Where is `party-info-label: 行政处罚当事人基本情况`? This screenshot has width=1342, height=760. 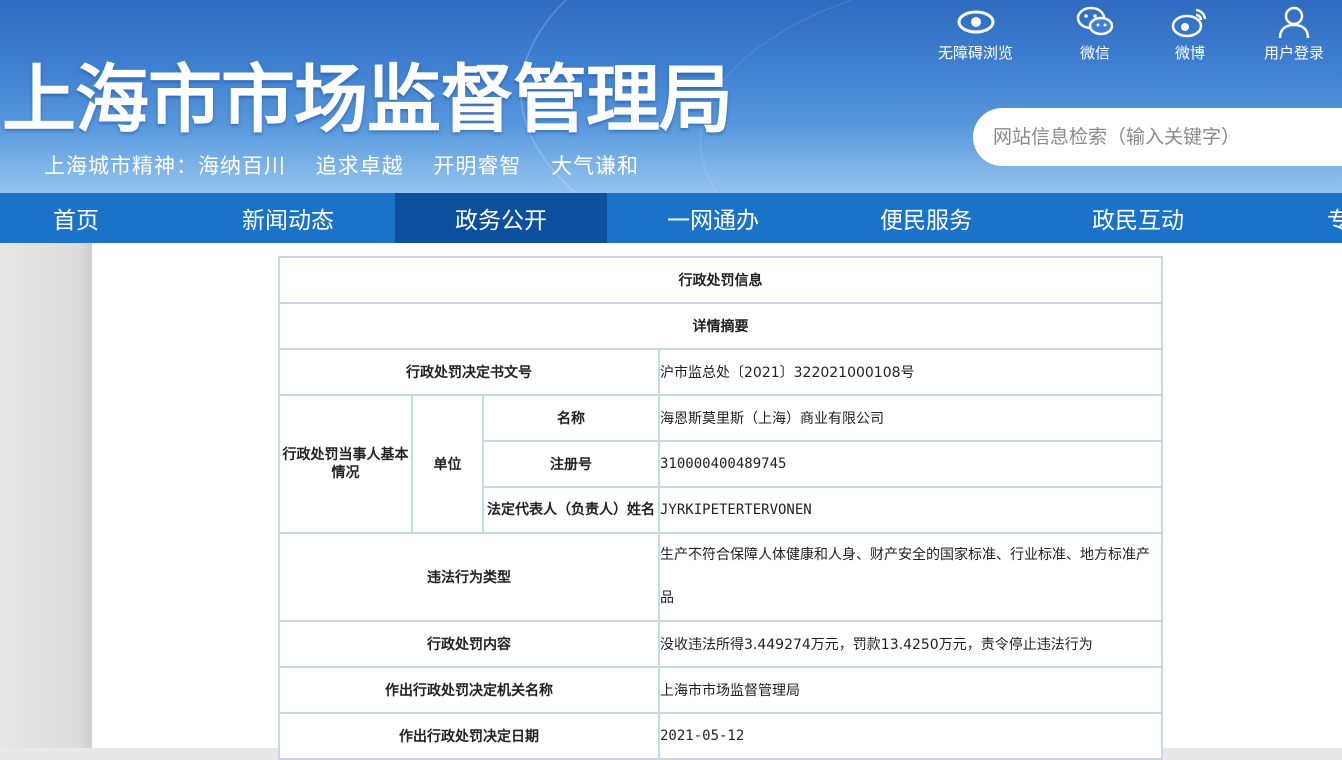
party-info-label: 行政处罚当事人基本情况 is located at coordinates (345, 464).